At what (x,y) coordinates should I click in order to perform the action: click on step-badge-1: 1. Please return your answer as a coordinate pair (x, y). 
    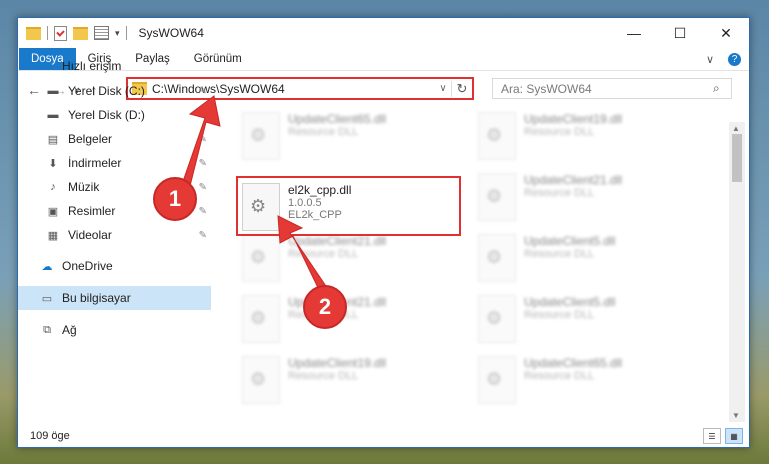
    Looking at the image, I should click on (175, 199).